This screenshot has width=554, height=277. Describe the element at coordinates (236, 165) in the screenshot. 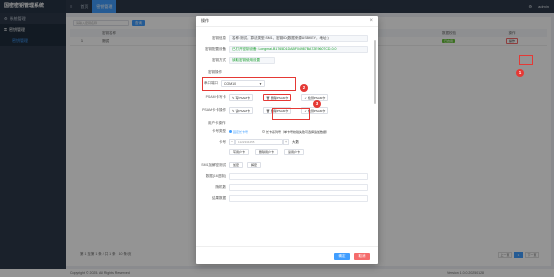

I see `encrypt-button: 加密` at that location.